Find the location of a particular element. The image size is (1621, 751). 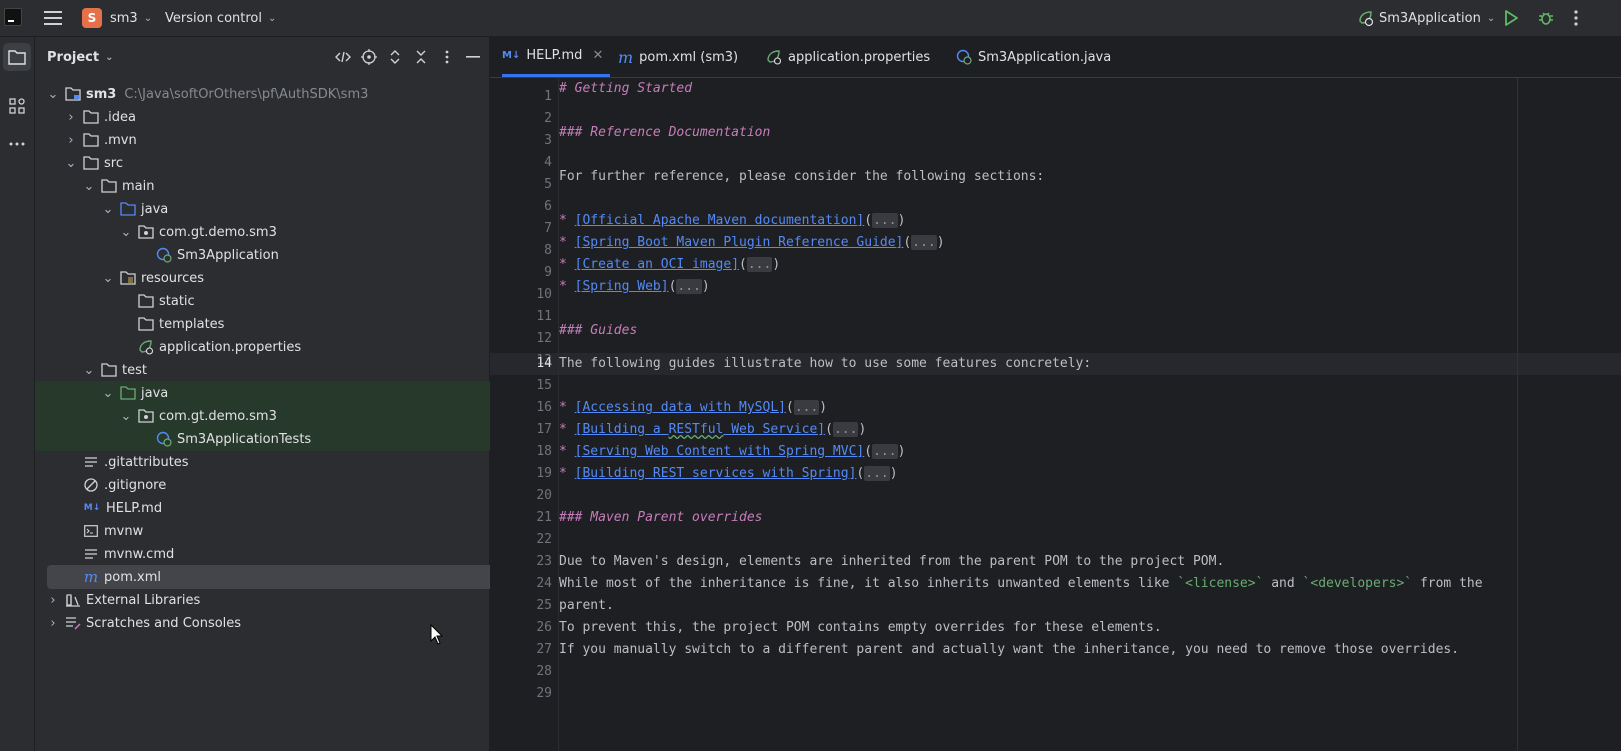

tree-item-java: ⌄ java is located at coordinates (295, 209).